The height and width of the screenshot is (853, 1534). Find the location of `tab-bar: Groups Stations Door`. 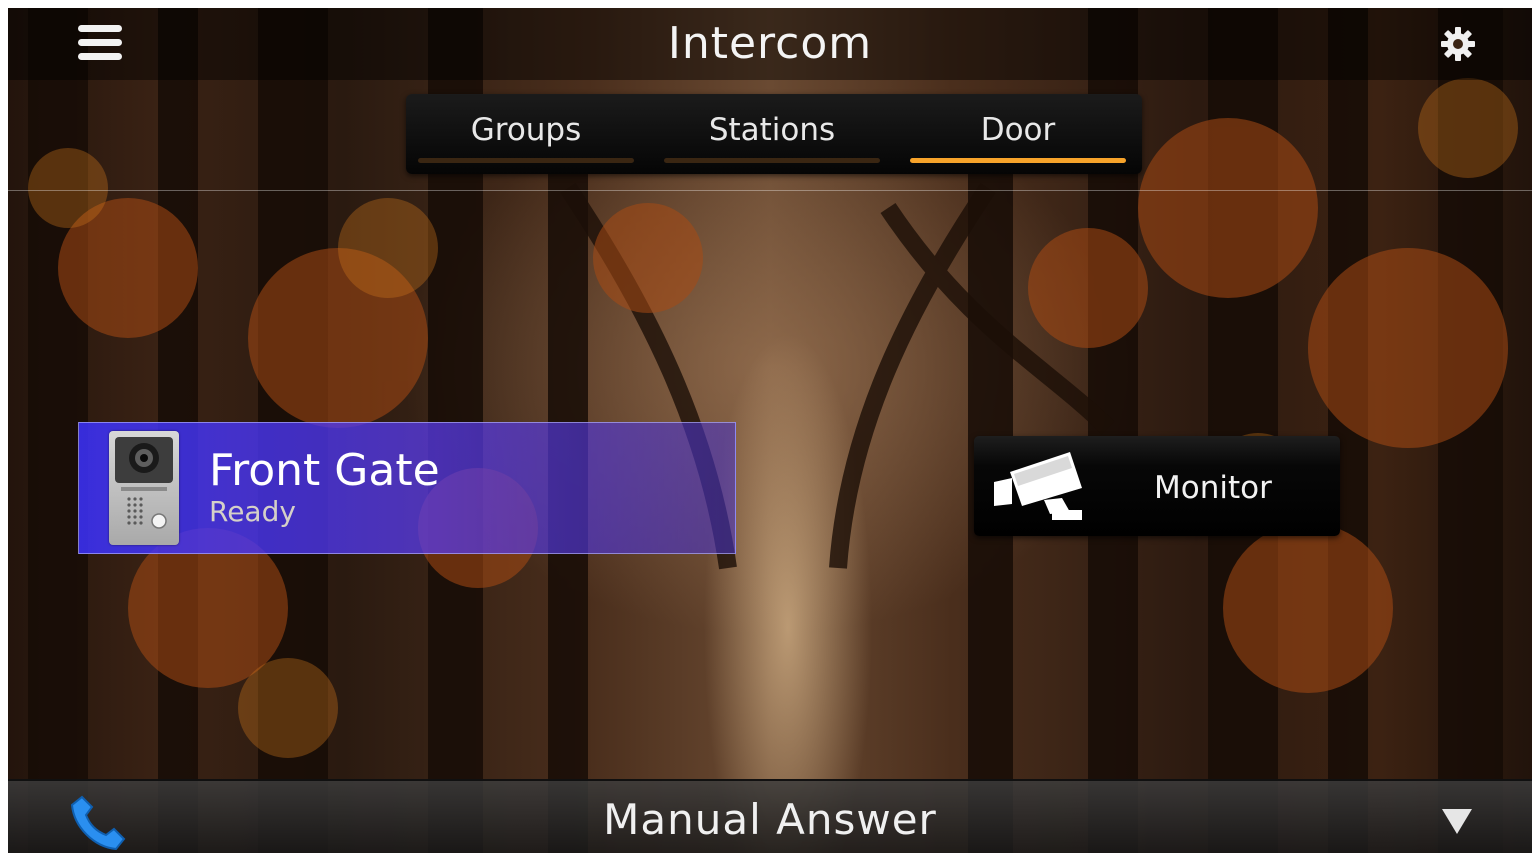

tab-bar: Groups Stations Door is located at coordinates (774, 134).